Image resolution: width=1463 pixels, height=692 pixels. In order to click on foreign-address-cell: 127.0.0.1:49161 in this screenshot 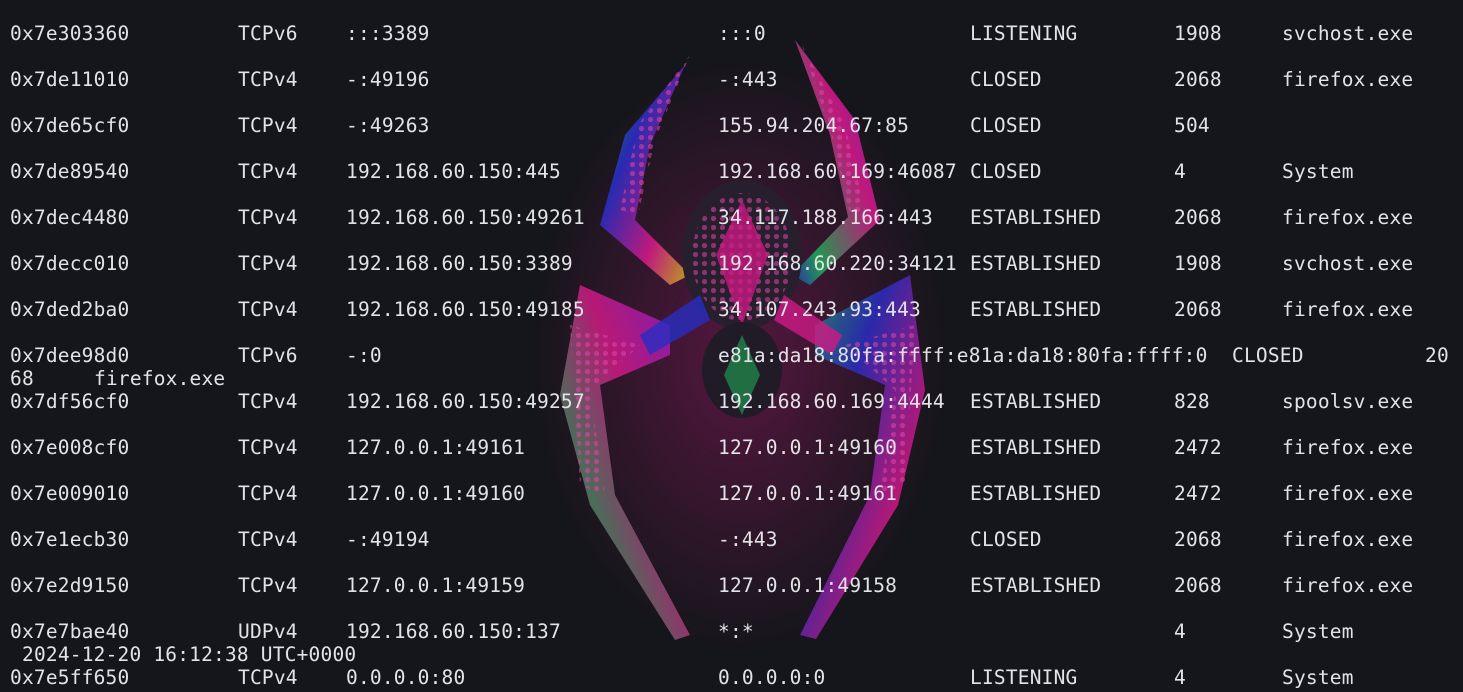, I will do `click(808, 493)`.